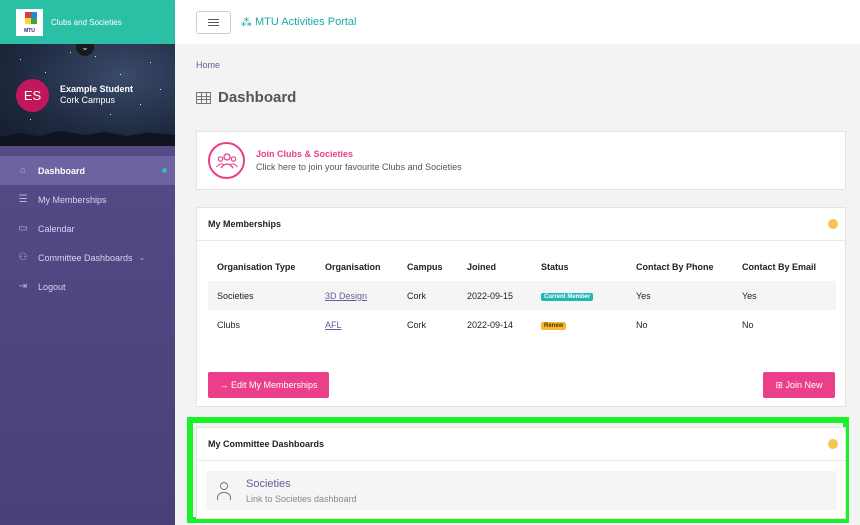 Image resolution: width=860 pixels, height=525 pixels. I want to click on sidebar-item-my-memberships: ☰ My Memberships, so click(87, 199).